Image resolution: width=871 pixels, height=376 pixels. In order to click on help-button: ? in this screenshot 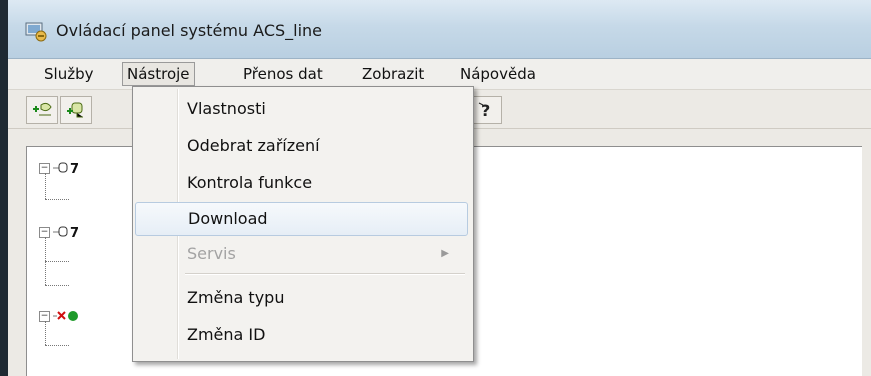, I will do `click(486, 110)`.